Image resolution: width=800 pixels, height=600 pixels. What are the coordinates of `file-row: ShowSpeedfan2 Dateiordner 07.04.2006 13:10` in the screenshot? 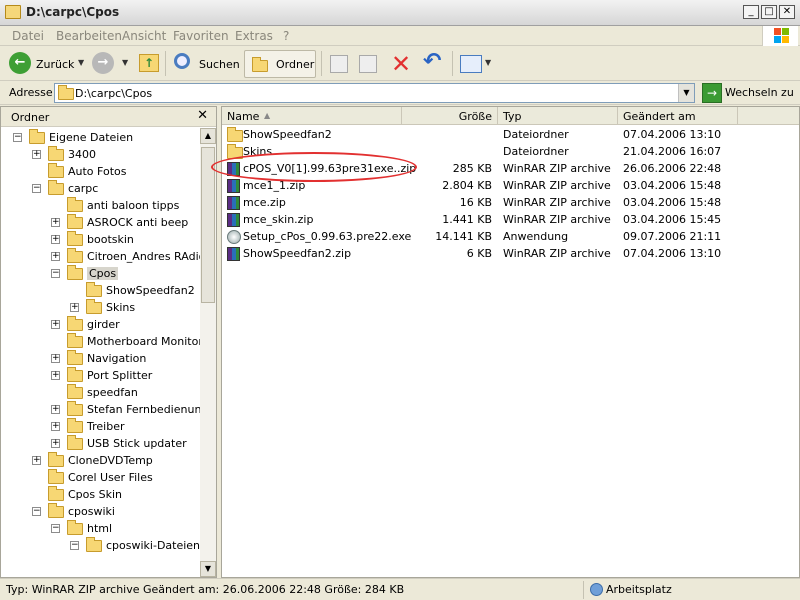 It's located at (502, 134).